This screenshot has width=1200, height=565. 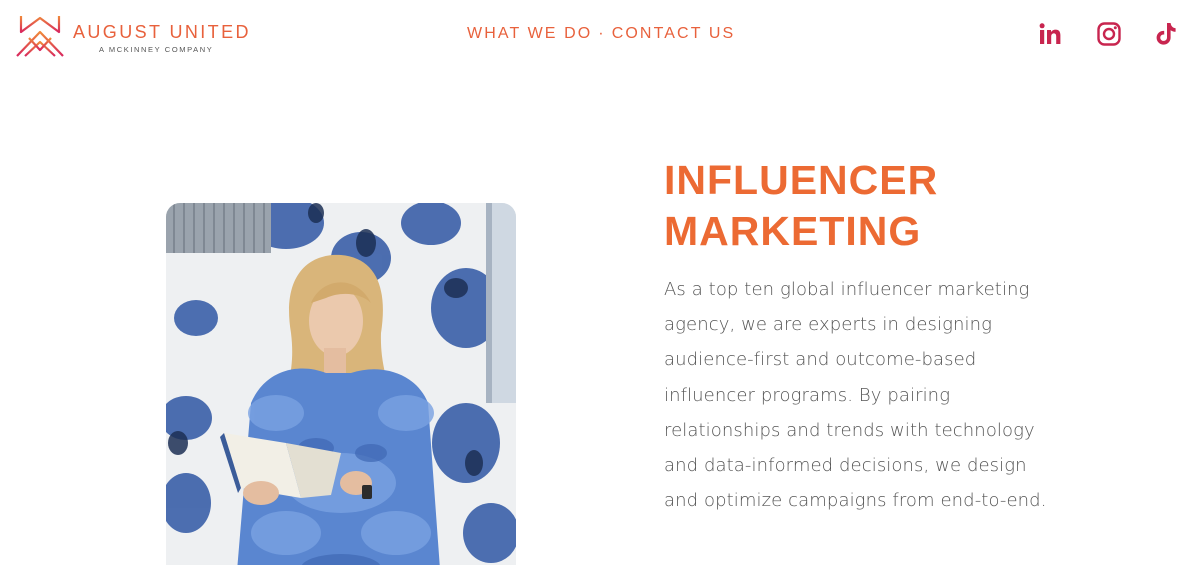 I want to click on nav-contact-us: CONTACT US, so click(x=674, y=34).